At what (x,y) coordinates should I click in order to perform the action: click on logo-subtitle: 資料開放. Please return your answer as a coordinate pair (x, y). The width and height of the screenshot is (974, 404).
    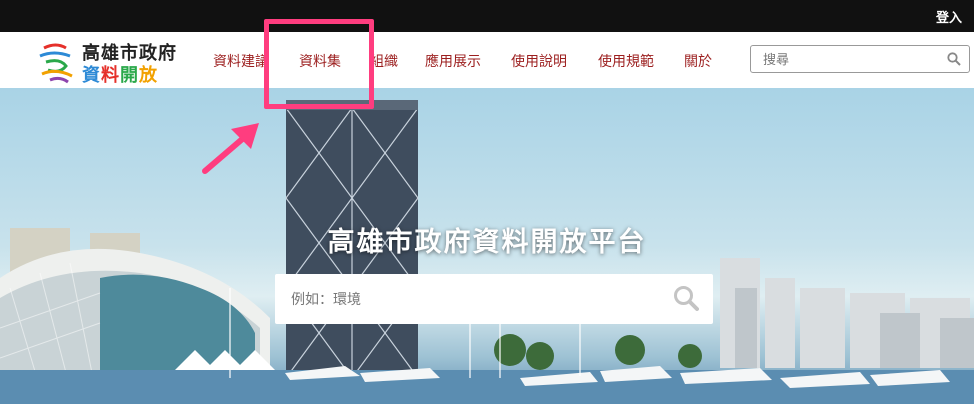
    Looking at the image, I should click on (120, 74).